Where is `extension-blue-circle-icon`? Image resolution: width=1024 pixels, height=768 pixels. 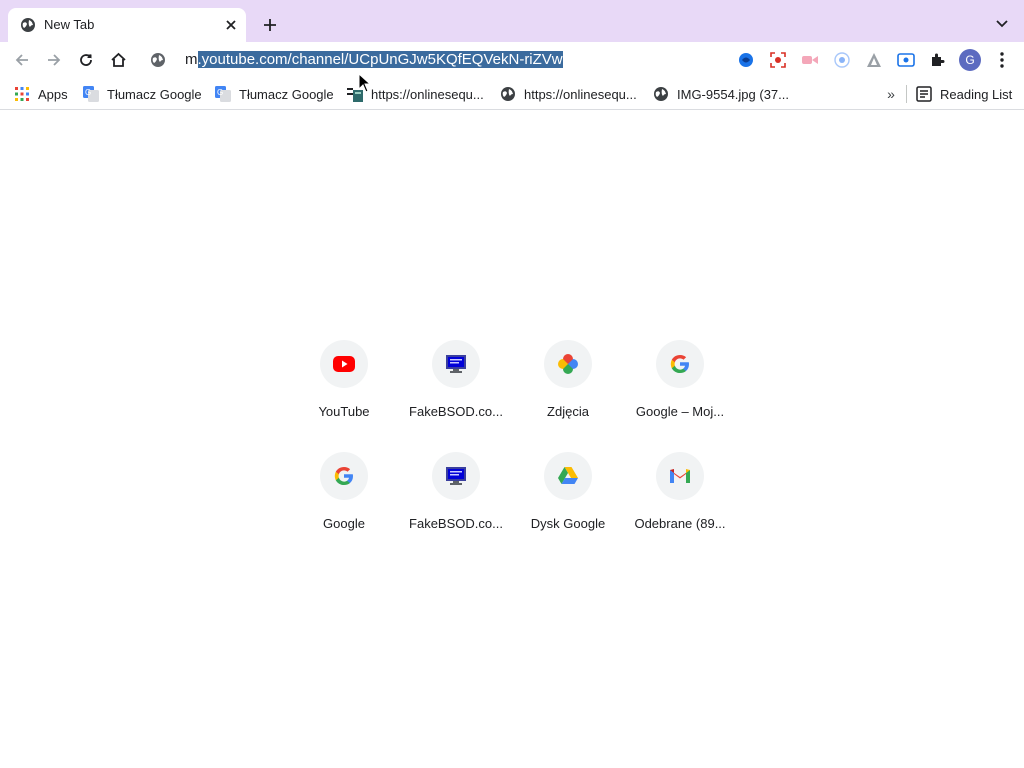 extension-blue-circle-icon is located at coordinates (746, 60).